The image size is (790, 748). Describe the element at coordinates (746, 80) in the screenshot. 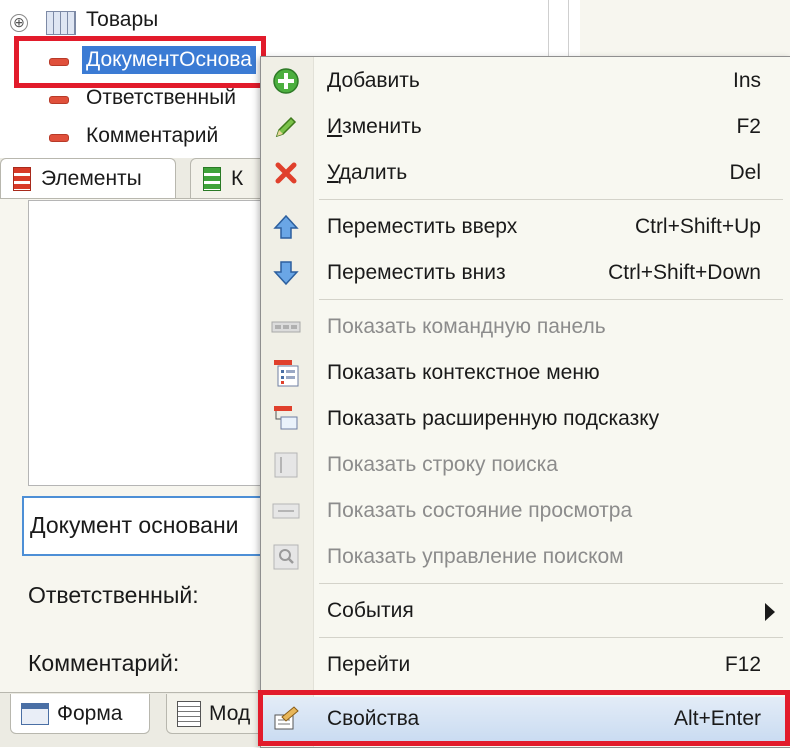

I see `menu-item-shortcut: Ins` at that location.